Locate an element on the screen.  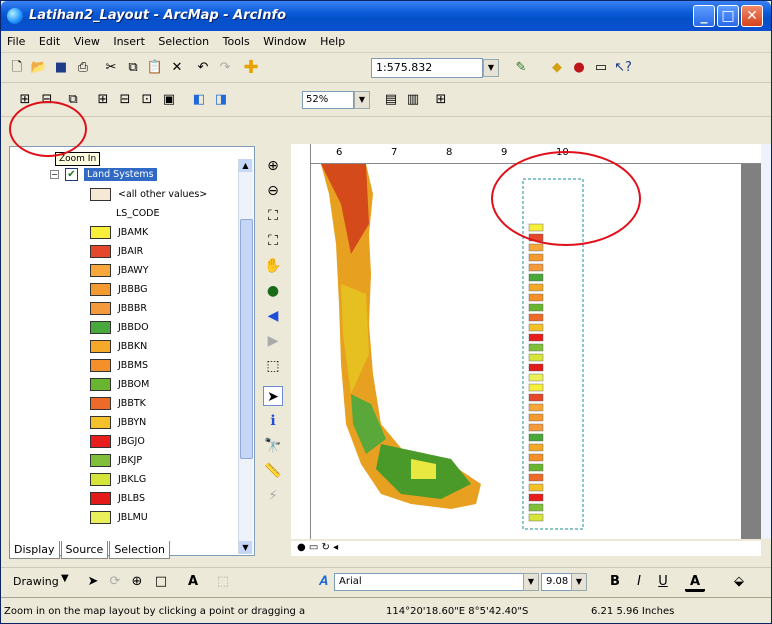
rotate-icon: ⟳ is located at coordinates (115, 582).